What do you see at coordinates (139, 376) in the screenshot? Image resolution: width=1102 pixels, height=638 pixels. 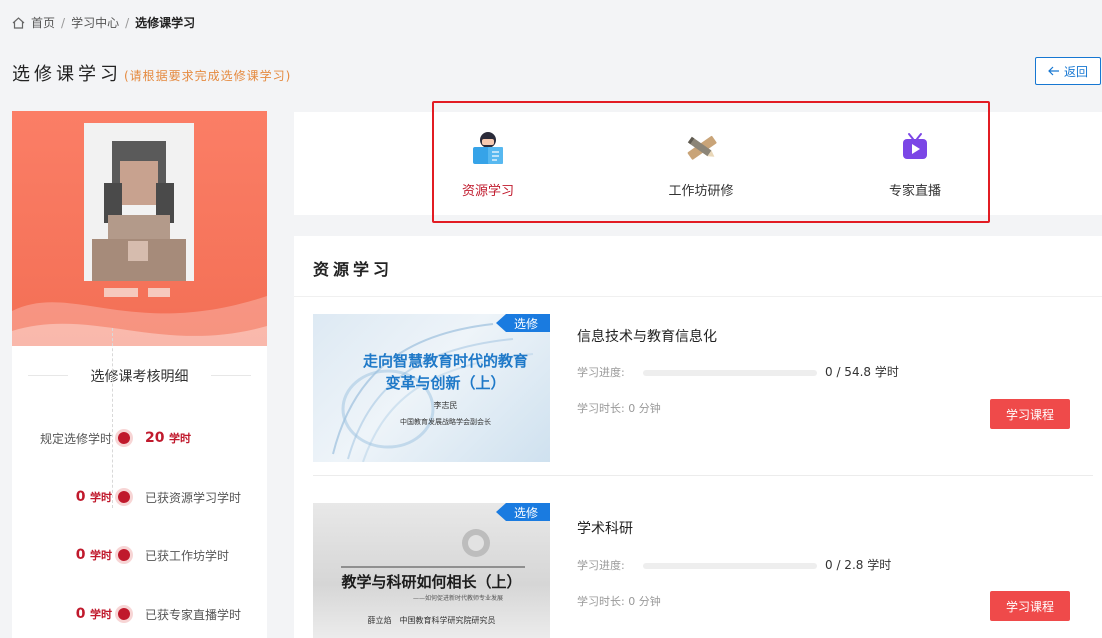 I see `assessment-detail-title: 选修课考核明细` at bounding box center [139, 376].